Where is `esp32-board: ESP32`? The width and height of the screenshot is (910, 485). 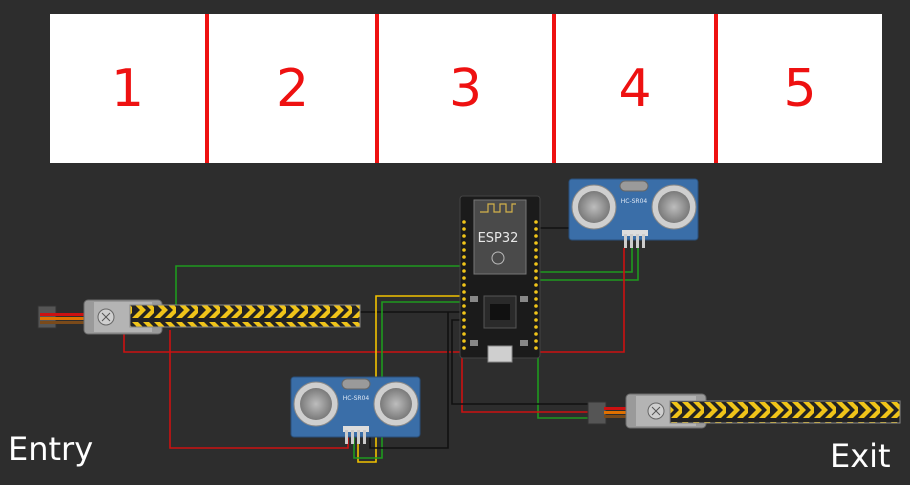
esp32-board: ESP32 is located at coordinates (500, 279).